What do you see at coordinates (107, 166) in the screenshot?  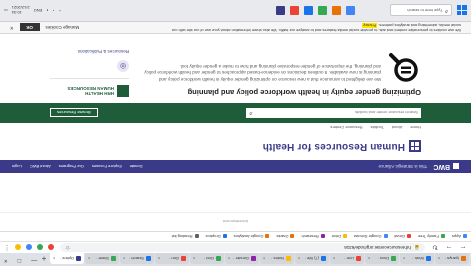 I see `global-link-focuses: Explore Focuses` at bounding box center [107, 166].